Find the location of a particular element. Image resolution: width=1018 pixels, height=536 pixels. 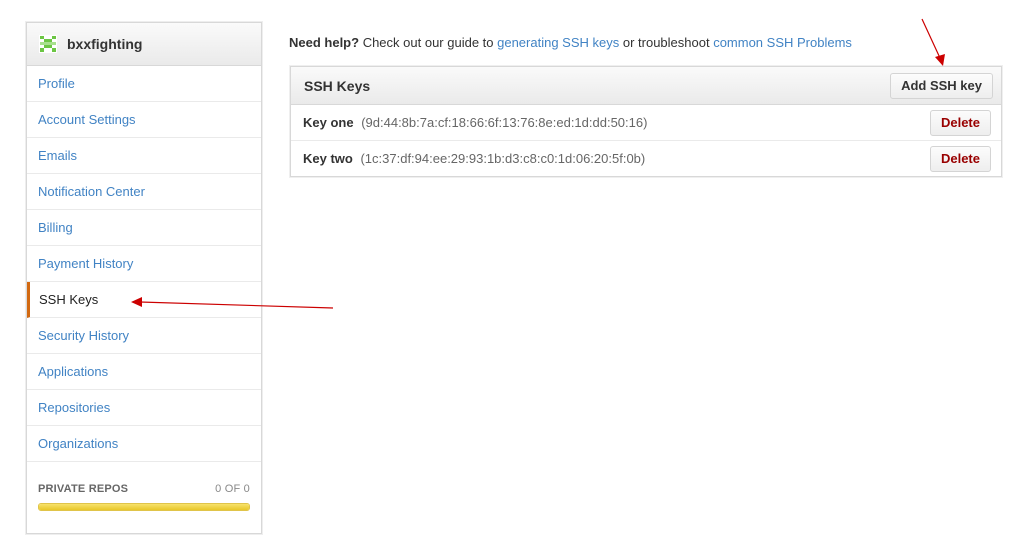

sidebar-item-repositories: Repositories is located at coordinates (144, 408).